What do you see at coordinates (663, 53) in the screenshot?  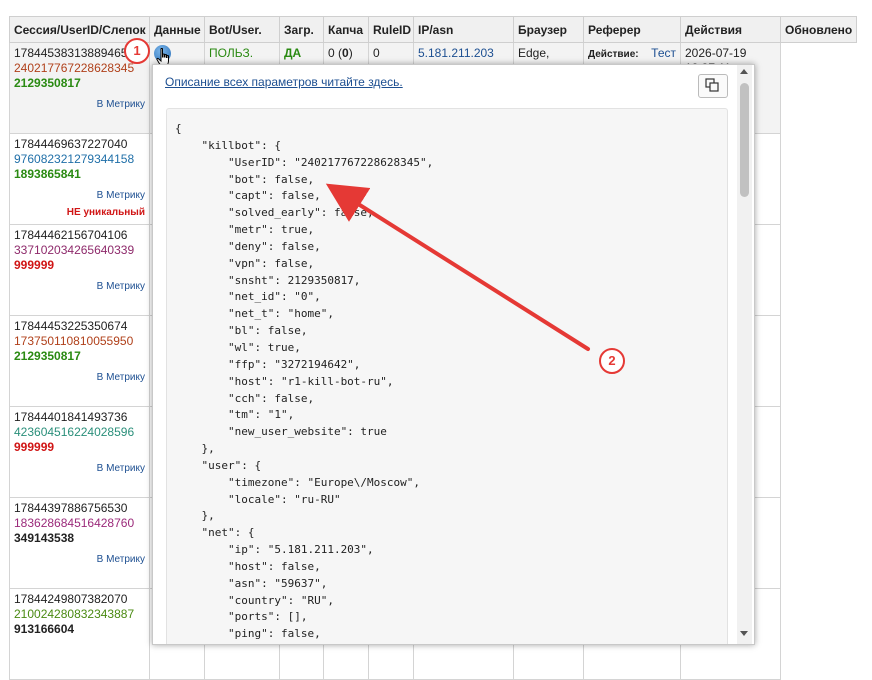 I see `test-link: Тест` at bounding box center [663, 53].